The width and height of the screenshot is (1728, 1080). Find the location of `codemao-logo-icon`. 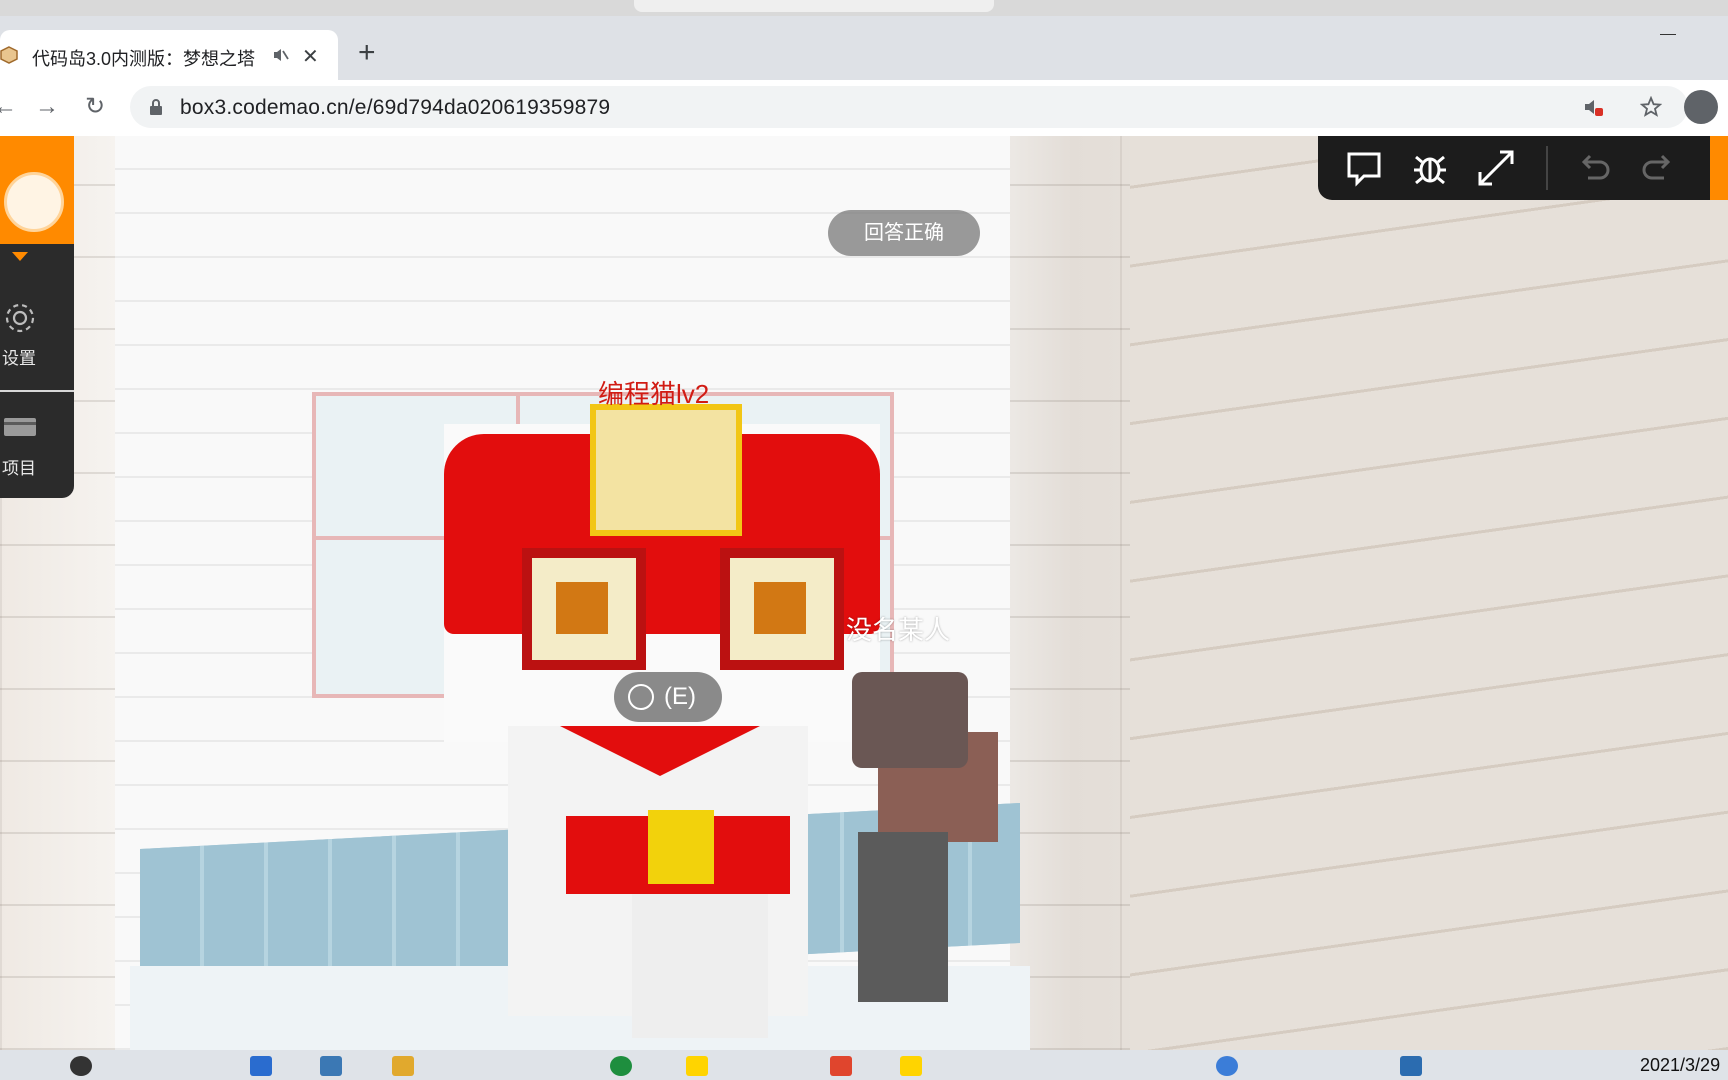

codemao-logo-icon is located at coordinates (34, 202).